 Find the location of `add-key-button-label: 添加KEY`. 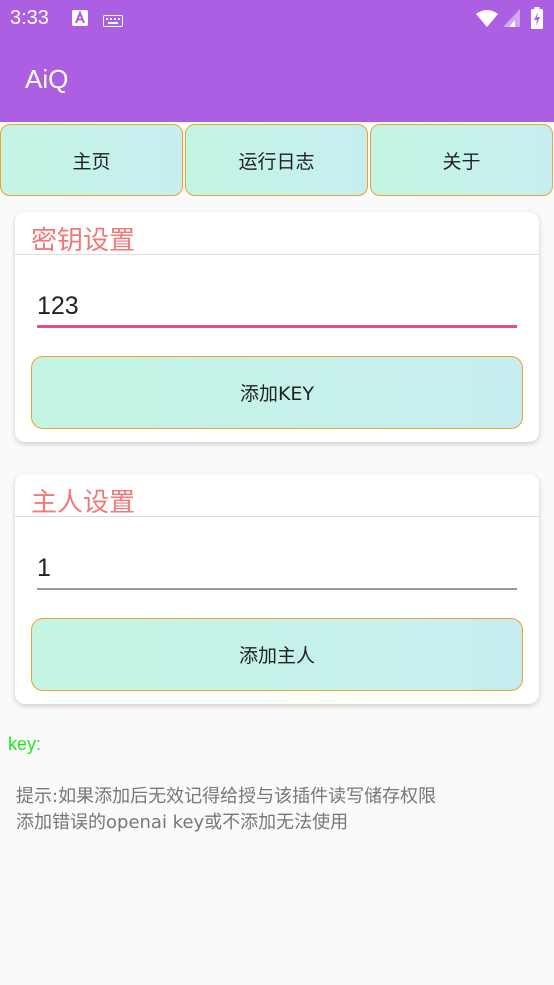

add-key-button-label: 添加KEY is located at coordinates (277, 394).